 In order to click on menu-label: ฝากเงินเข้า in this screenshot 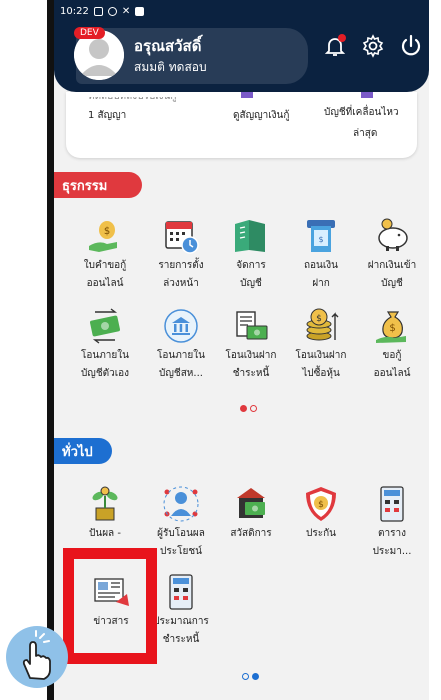, I will do `click(392, 265)`.